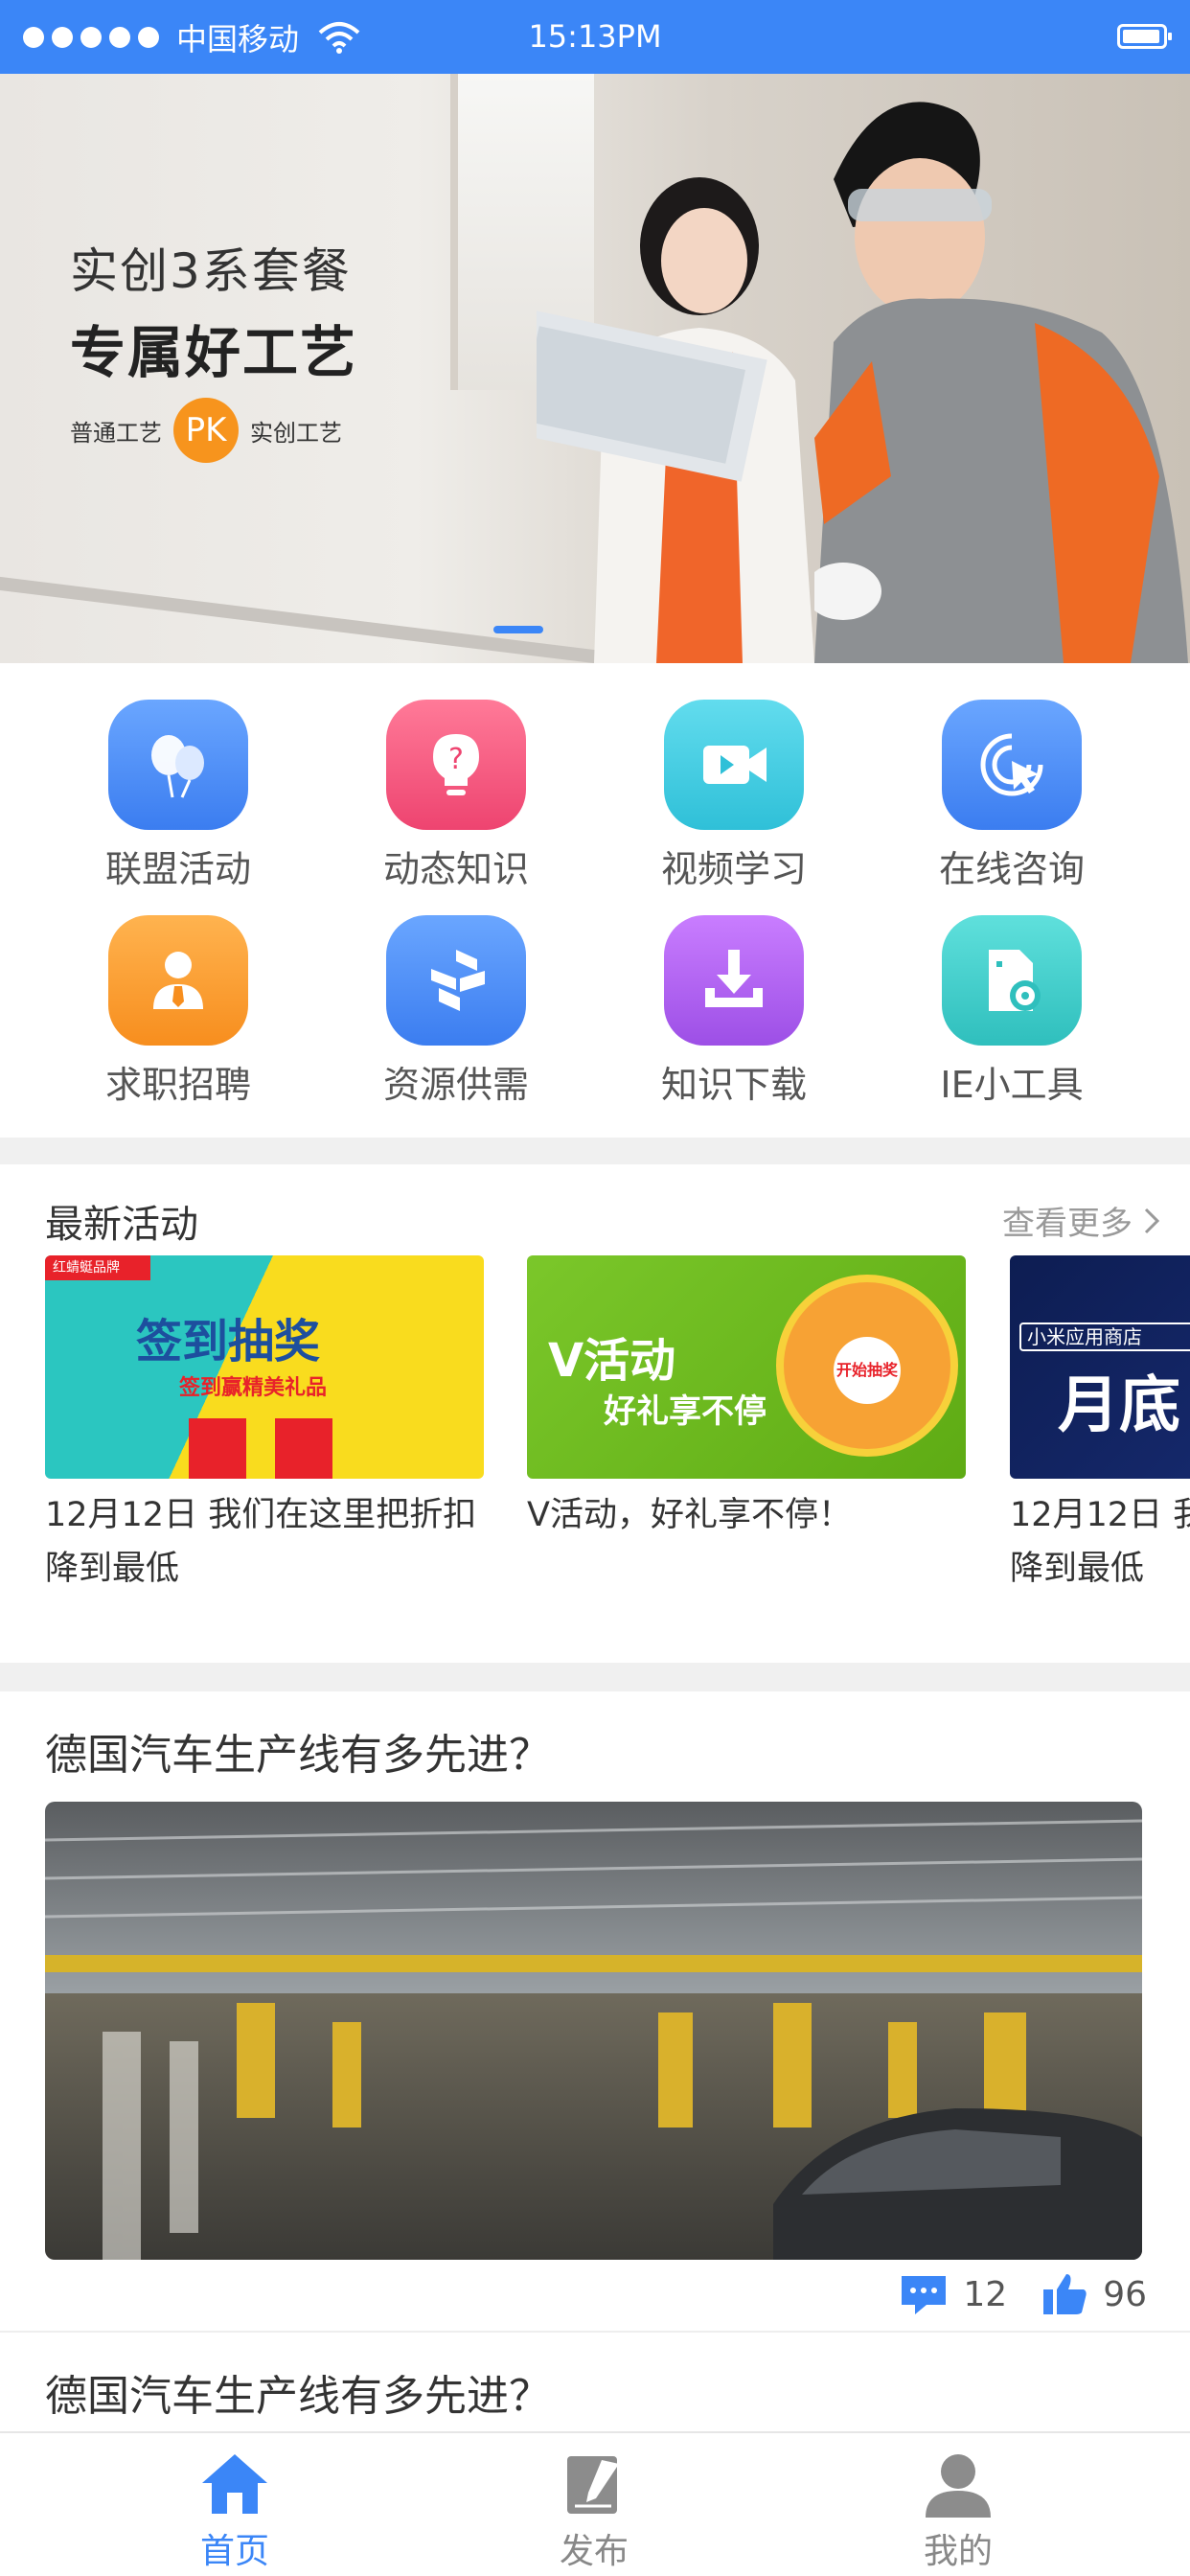 The image size is (1190, 2576). I want to click on banner-headline: 实创3系套餐, so click(211, 271).